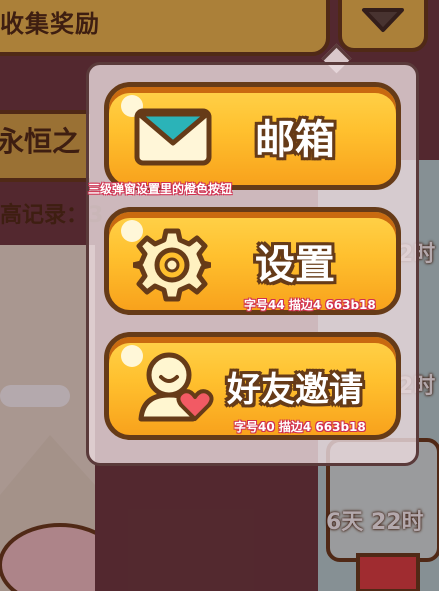 This screenshot has height=591, width=439. I want to click on invite-annotation: 字号40 描边4 663b18, so click(300, 427).